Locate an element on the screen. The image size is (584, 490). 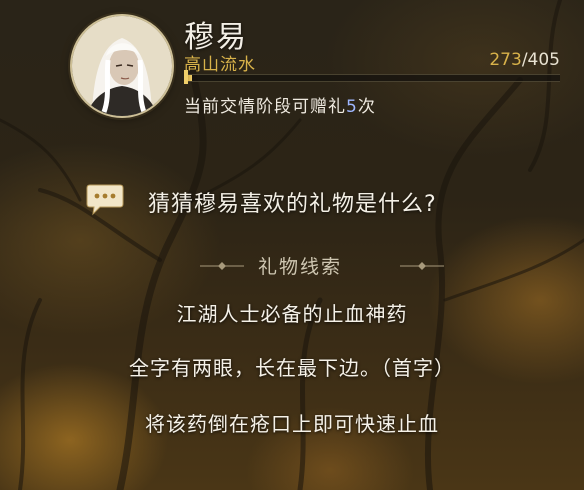
affinity-progress-cap is located at coordinates (186, 77).